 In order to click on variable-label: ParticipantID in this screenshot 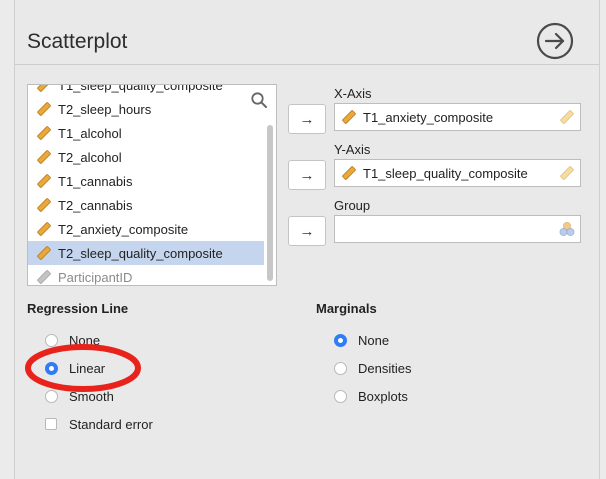, I will do `click(95, 277)`.